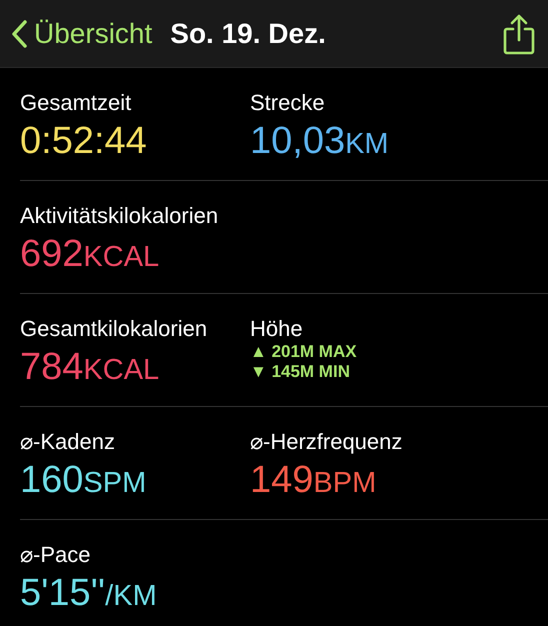 This screenshot has width=548, height=626. What do you see at coordinates (56, 555) in the screenshot?
I see `metric-label: ⌀-Pace` at bounding box center [56, 555].